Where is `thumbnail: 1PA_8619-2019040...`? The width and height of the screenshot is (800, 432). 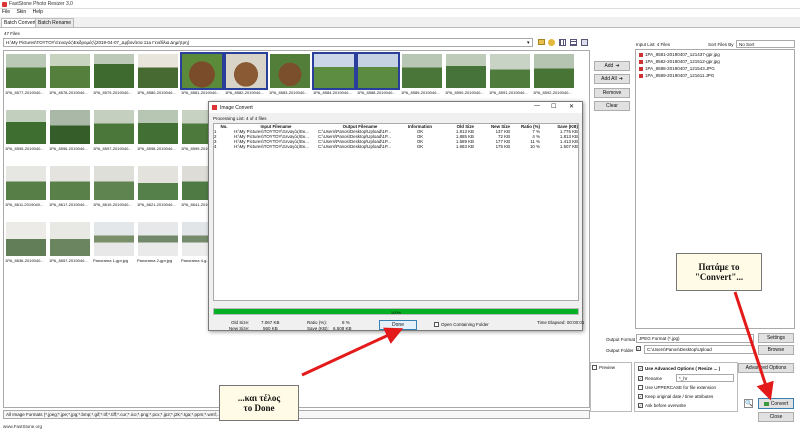
thumbnail: 1PA_8619-2019040... is located at coordinates (114, 187).